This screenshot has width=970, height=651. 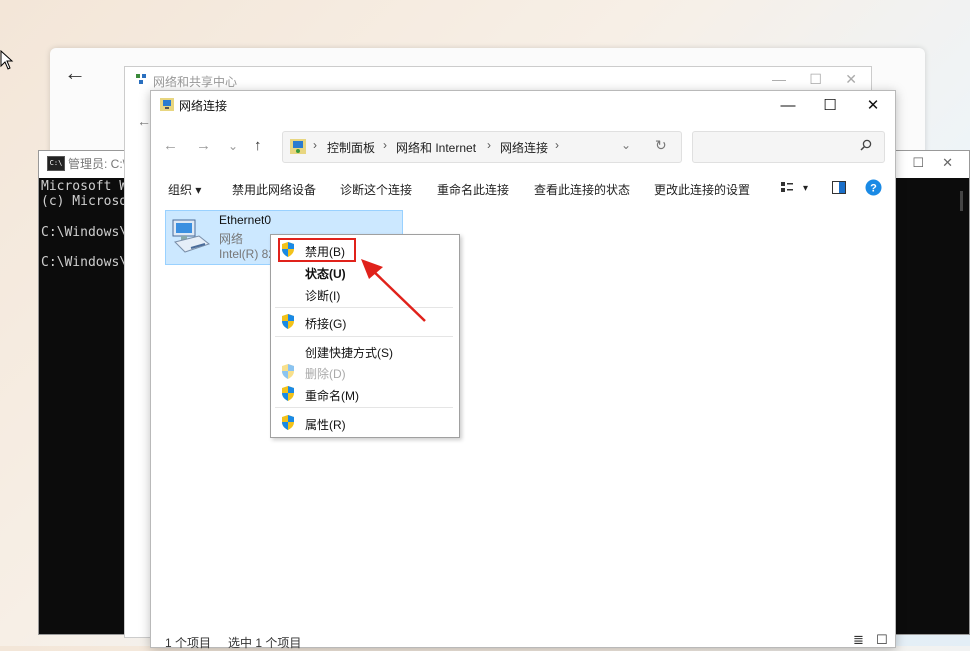 I want to click on breadcrumb-control-panel: 控制面板, so click(x=351, y=147).